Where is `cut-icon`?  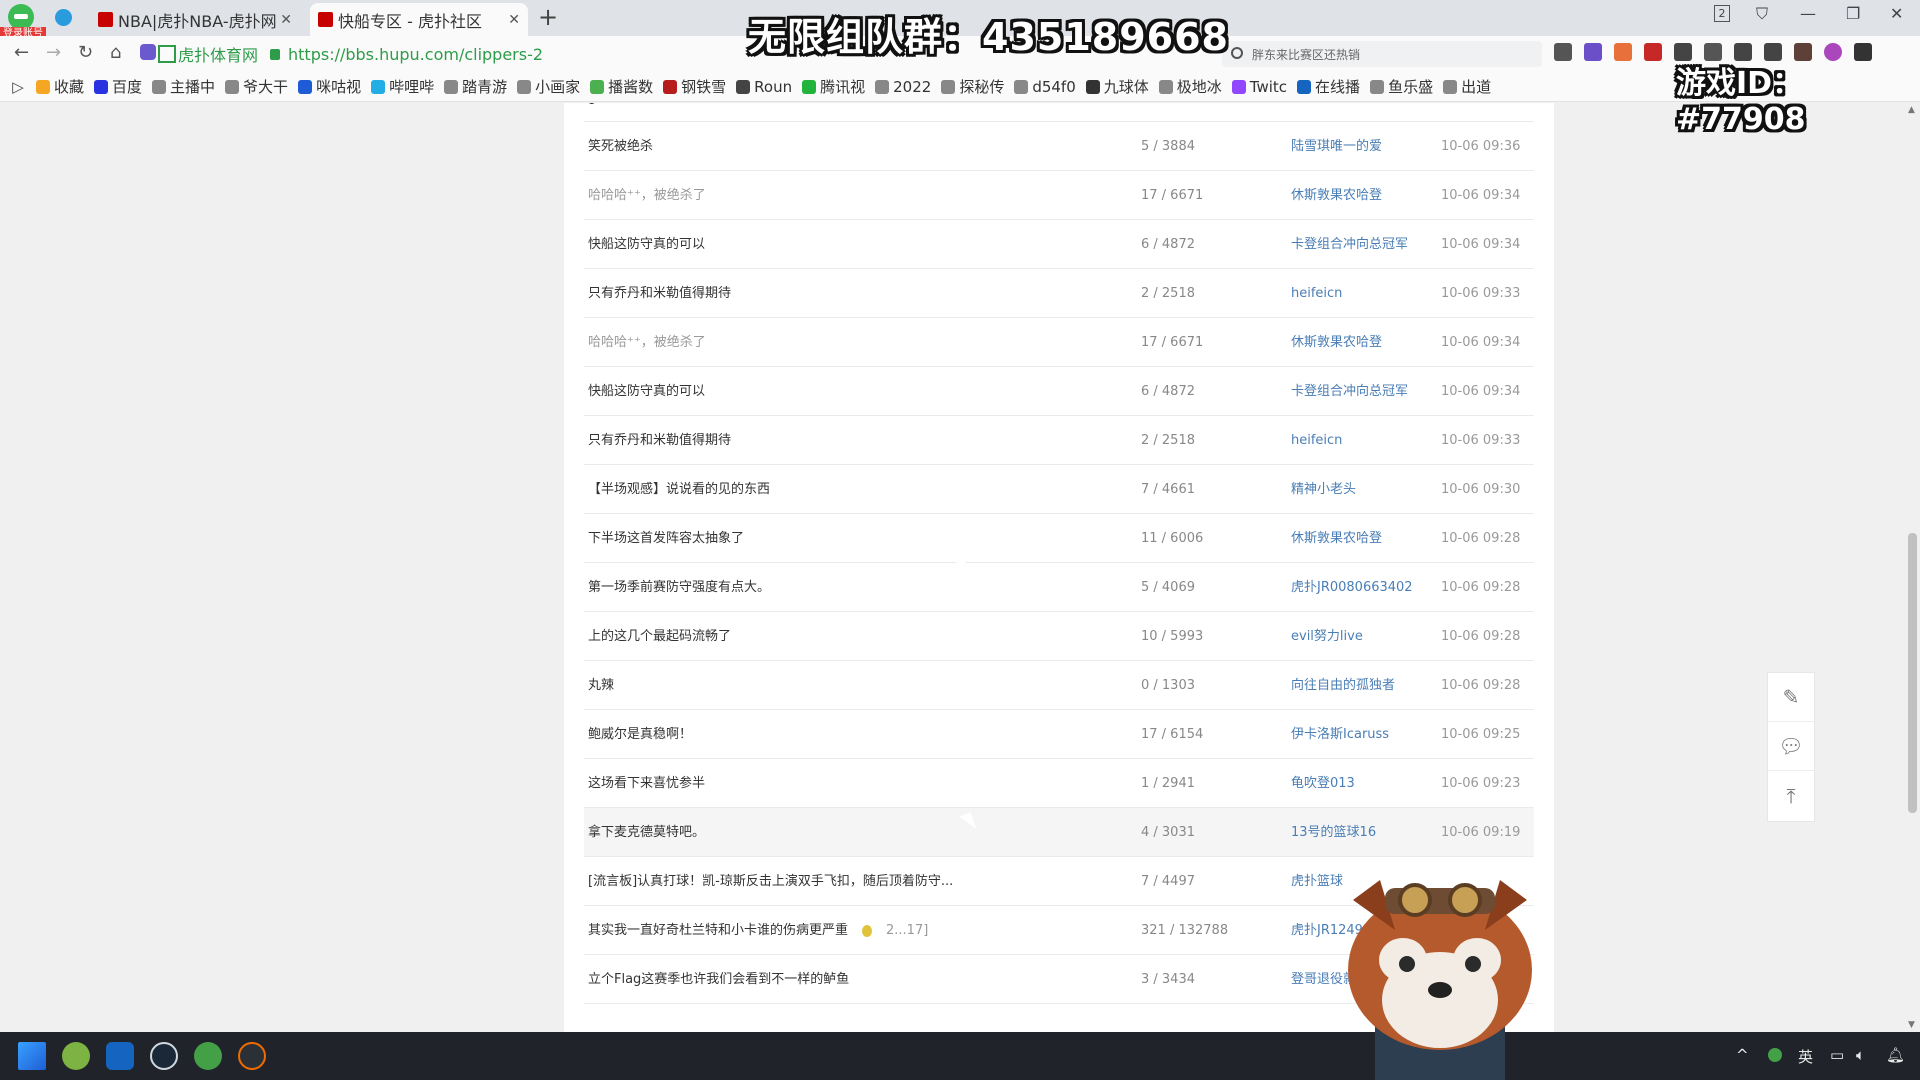 cut-icon is located at coordinates (1563, 52).